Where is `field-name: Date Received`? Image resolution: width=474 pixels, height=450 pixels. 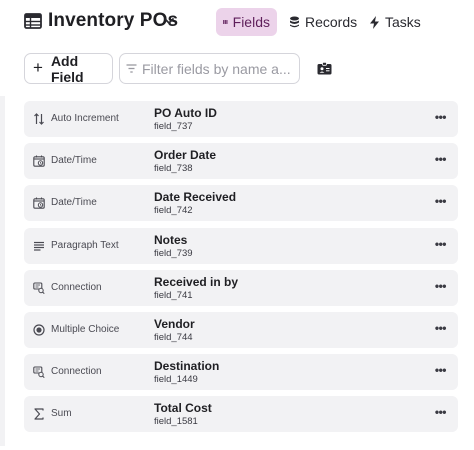
field-name: Date Received is located at coordinates (195, 197).